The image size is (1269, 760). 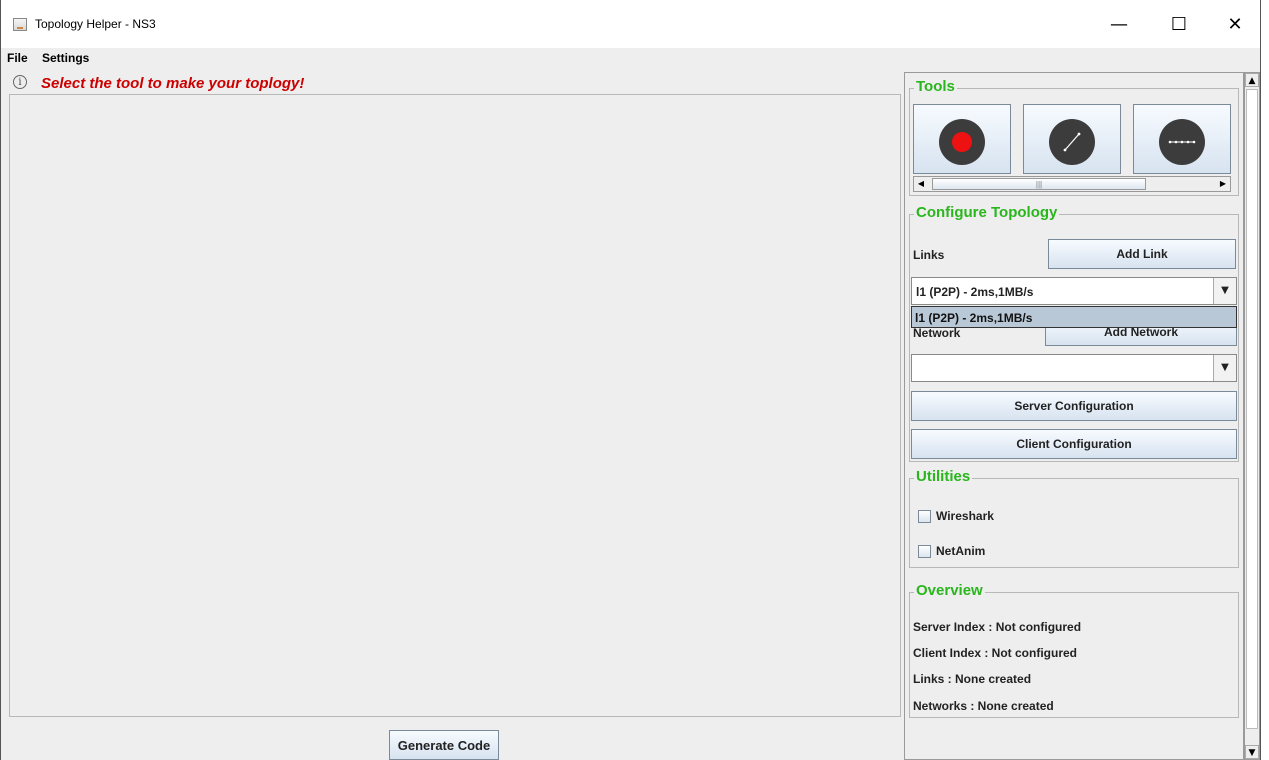 What do you see at coordinates (20, 24) in the screenshot?
I see `java-app-icon` at bounding box center [20, 24].